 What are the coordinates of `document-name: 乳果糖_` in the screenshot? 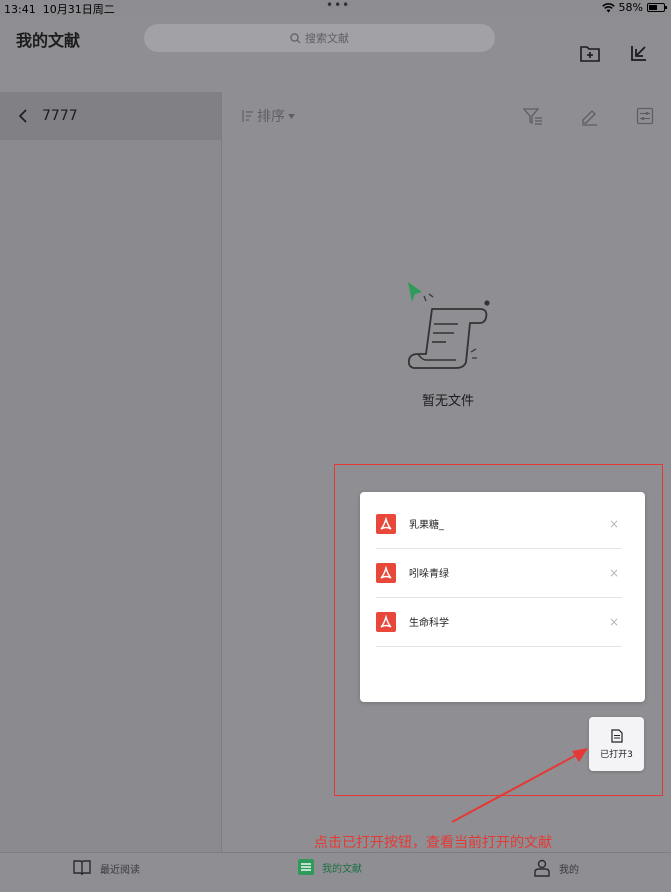 It's located at (426, 525).